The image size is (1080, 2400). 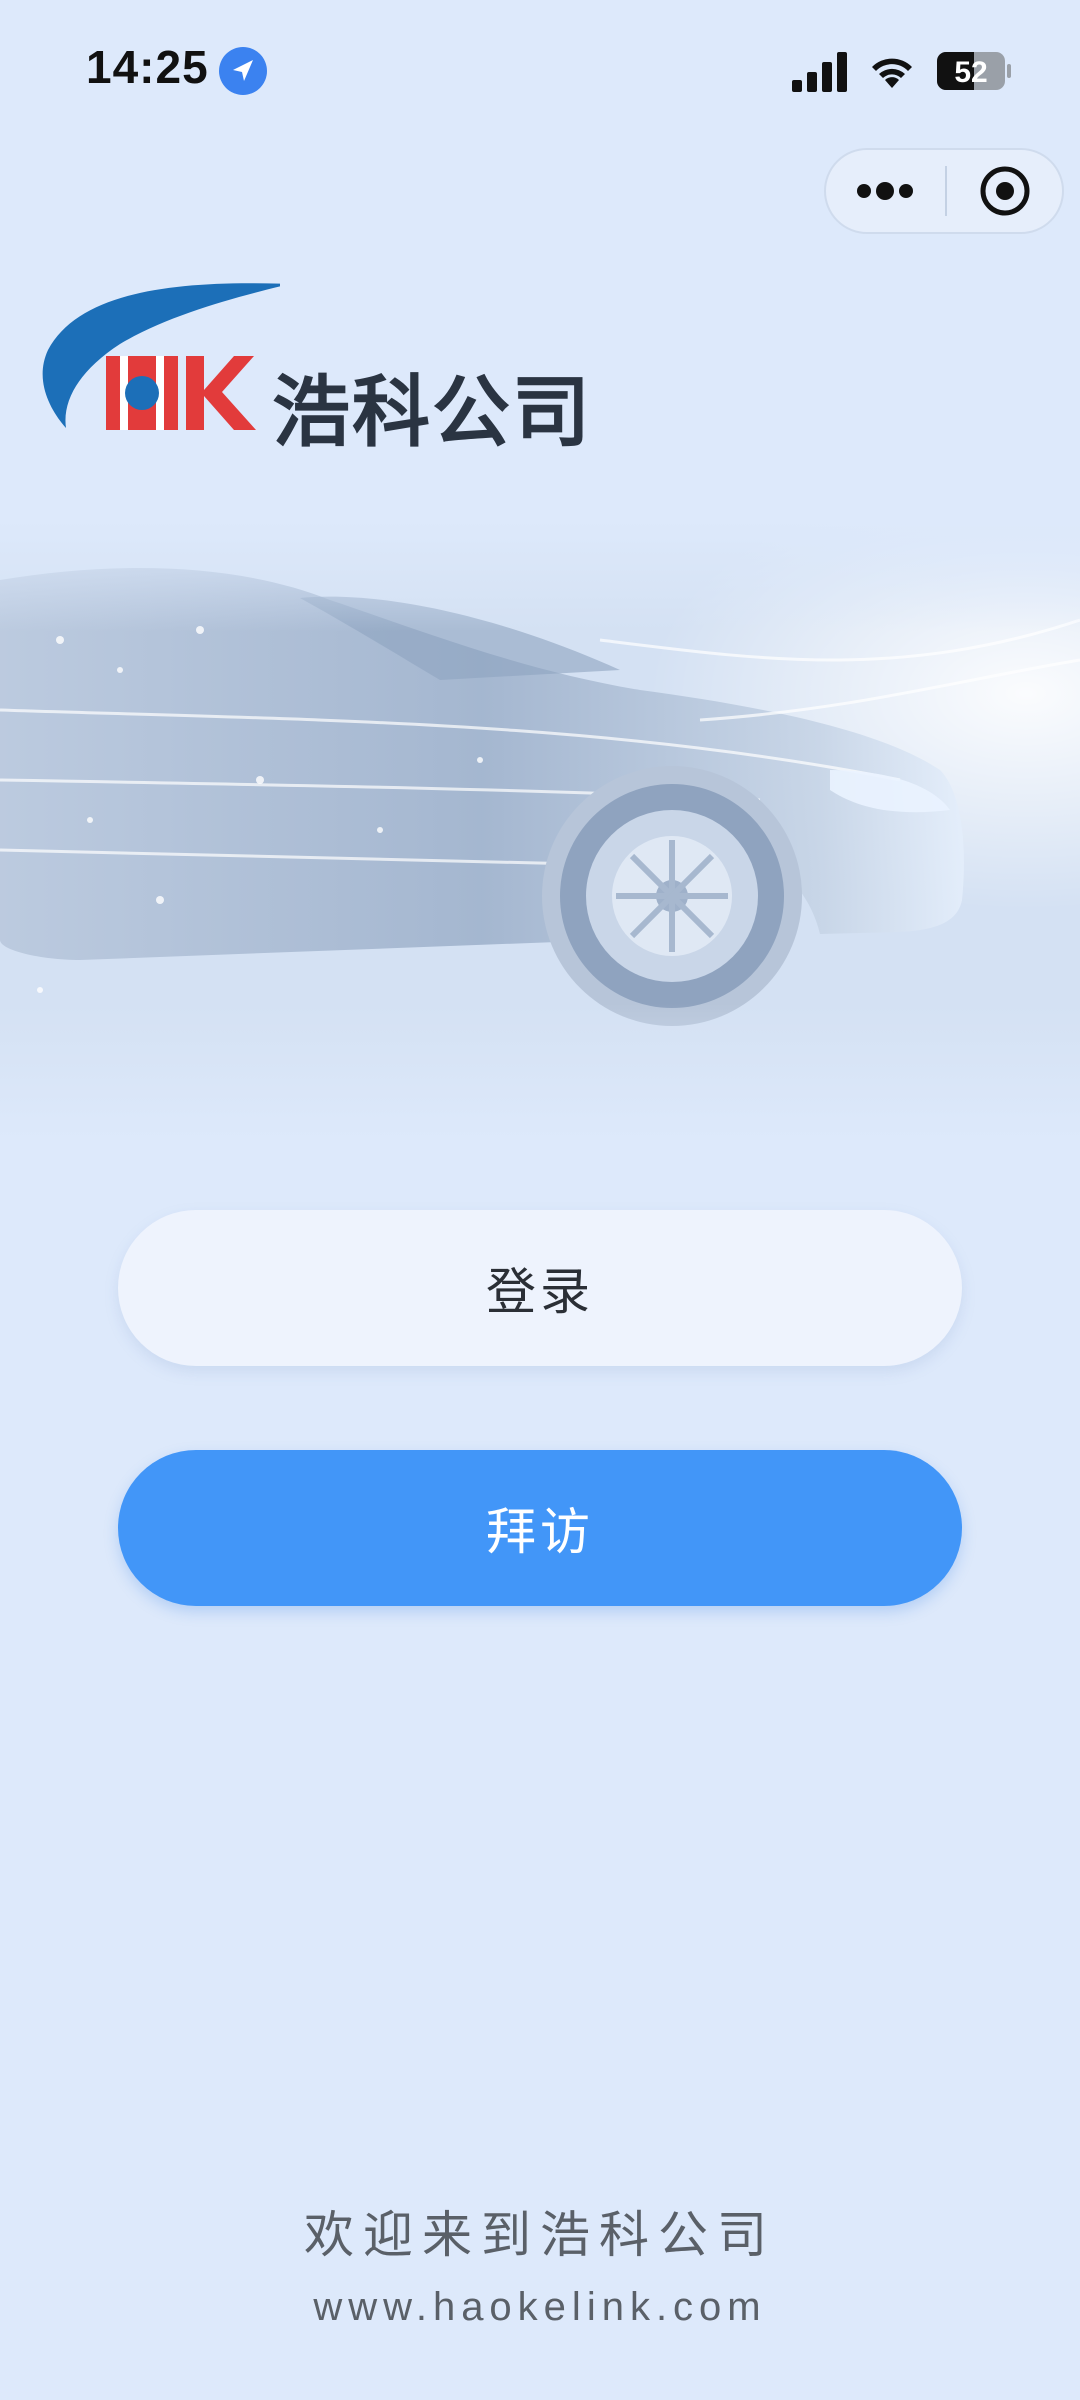 I want to click on more-dots-icon, so click(x=885, y=191).